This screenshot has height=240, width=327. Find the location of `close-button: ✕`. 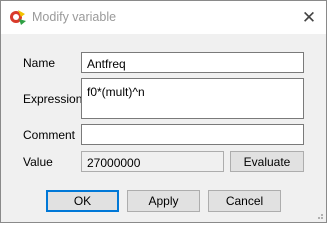

close-button: ✕ is located at coordinates (309, 17).